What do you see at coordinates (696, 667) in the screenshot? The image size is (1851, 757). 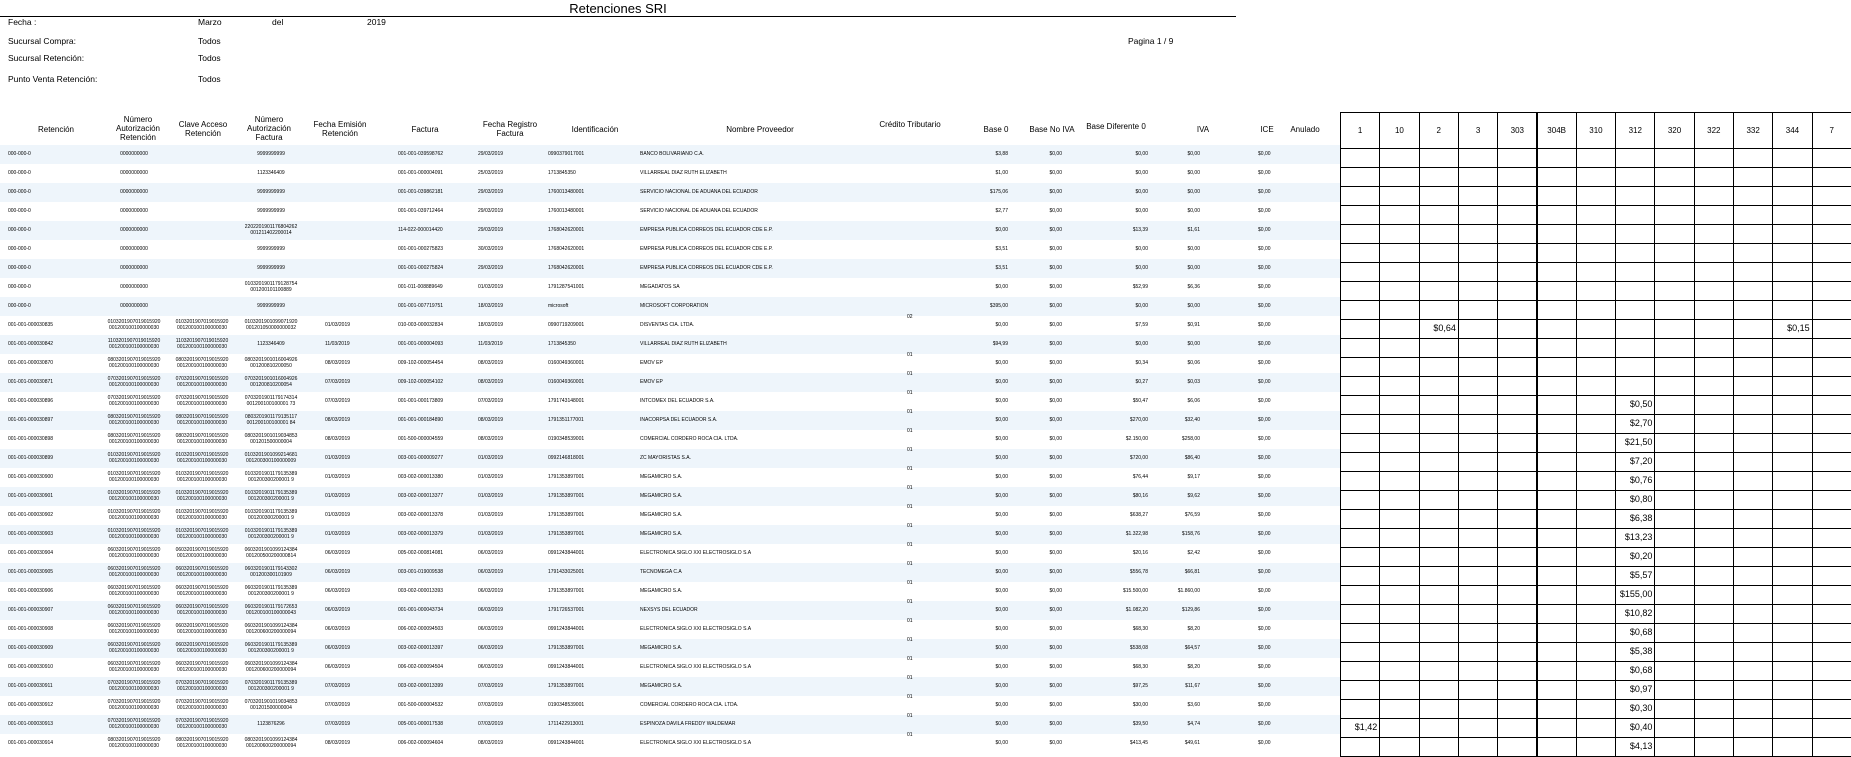 I see `cell-prov: ELECTRONICA SIGLO XXI ELECTROSIGLO S.A` at bounding box center [696, 667].